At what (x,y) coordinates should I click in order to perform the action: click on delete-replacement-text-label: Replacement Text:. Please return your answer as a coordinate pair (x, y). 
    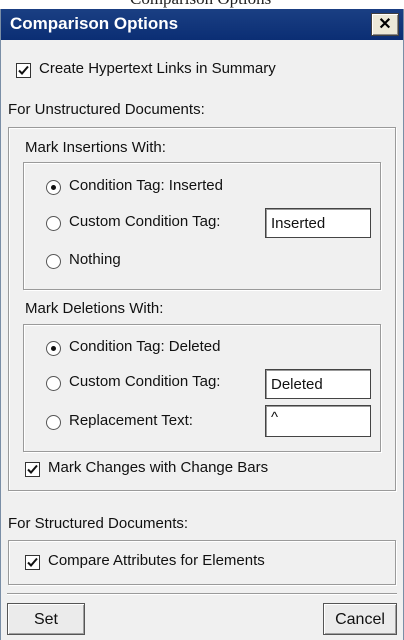
    Looking at the image, I should click on (131, 420).